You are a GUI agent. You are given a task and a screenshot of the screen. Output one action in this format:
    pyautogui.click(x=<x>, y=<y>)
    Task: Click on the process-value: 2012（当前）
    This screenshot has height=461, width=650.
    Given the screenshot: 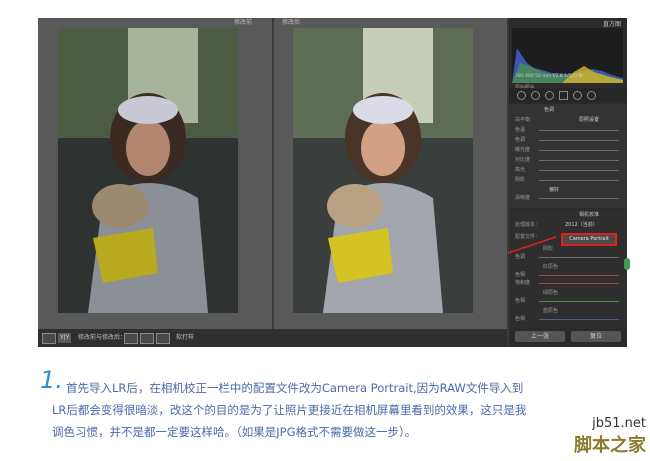 What is the action you would take?
    pyautogui.click(x=581, y=225)
    